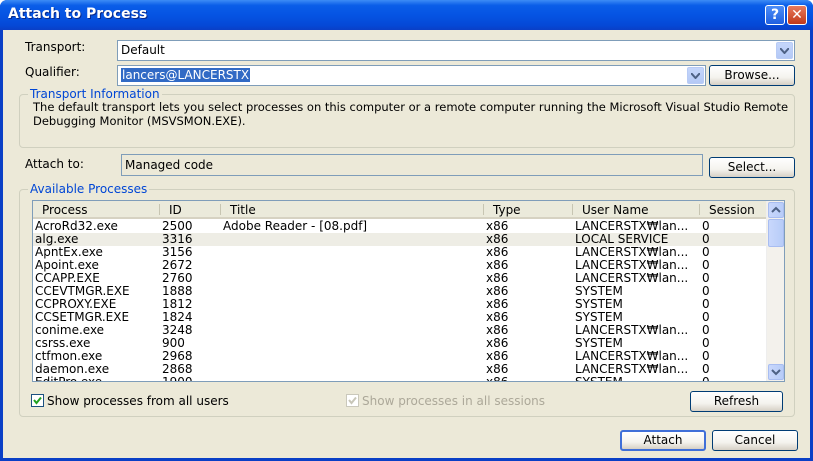 The image size is (813, 461). Describe the element at coordinates (352, 400) in the screenshot. I see `show-all-sessions-checkbox` at that location.